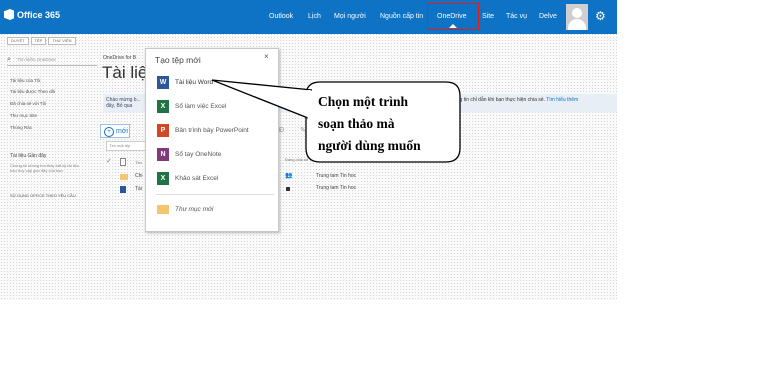 The image size is (771, 378). Describe the element at coordinates (369, 145) in the screenshot. I see `callout-line: người dùng muốn` at that location.